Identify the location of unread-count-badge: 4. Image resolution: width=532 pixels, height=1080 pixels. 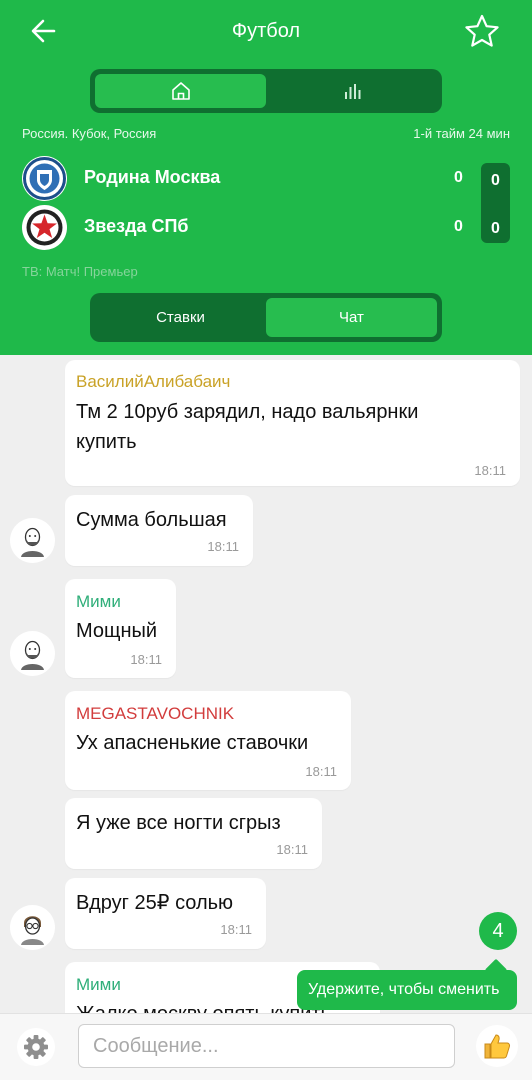
(498, 931).